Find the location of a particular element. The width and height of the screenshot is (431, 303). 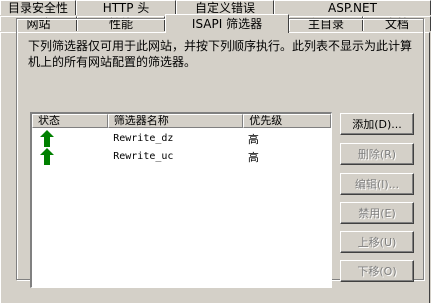

move-down-button: 下移(O) is located at coordinates (377, 271).